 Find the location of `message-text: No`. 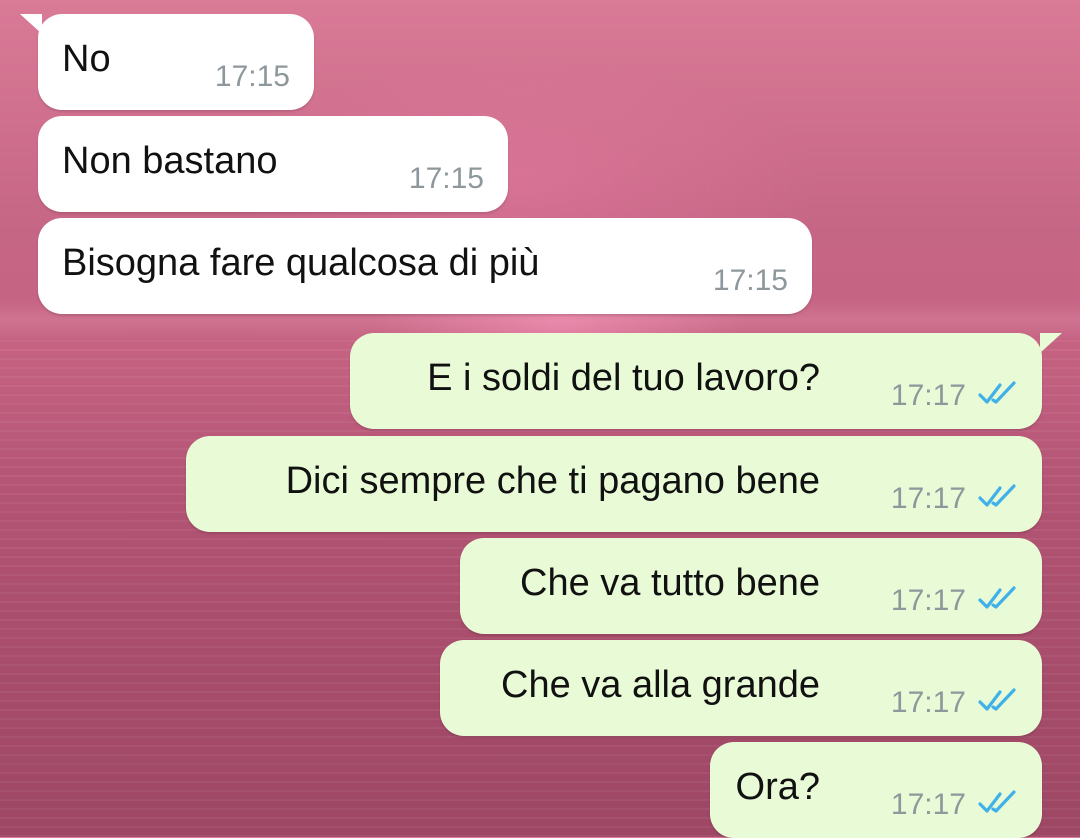

message-text: No is located at coordinates (86, 59).